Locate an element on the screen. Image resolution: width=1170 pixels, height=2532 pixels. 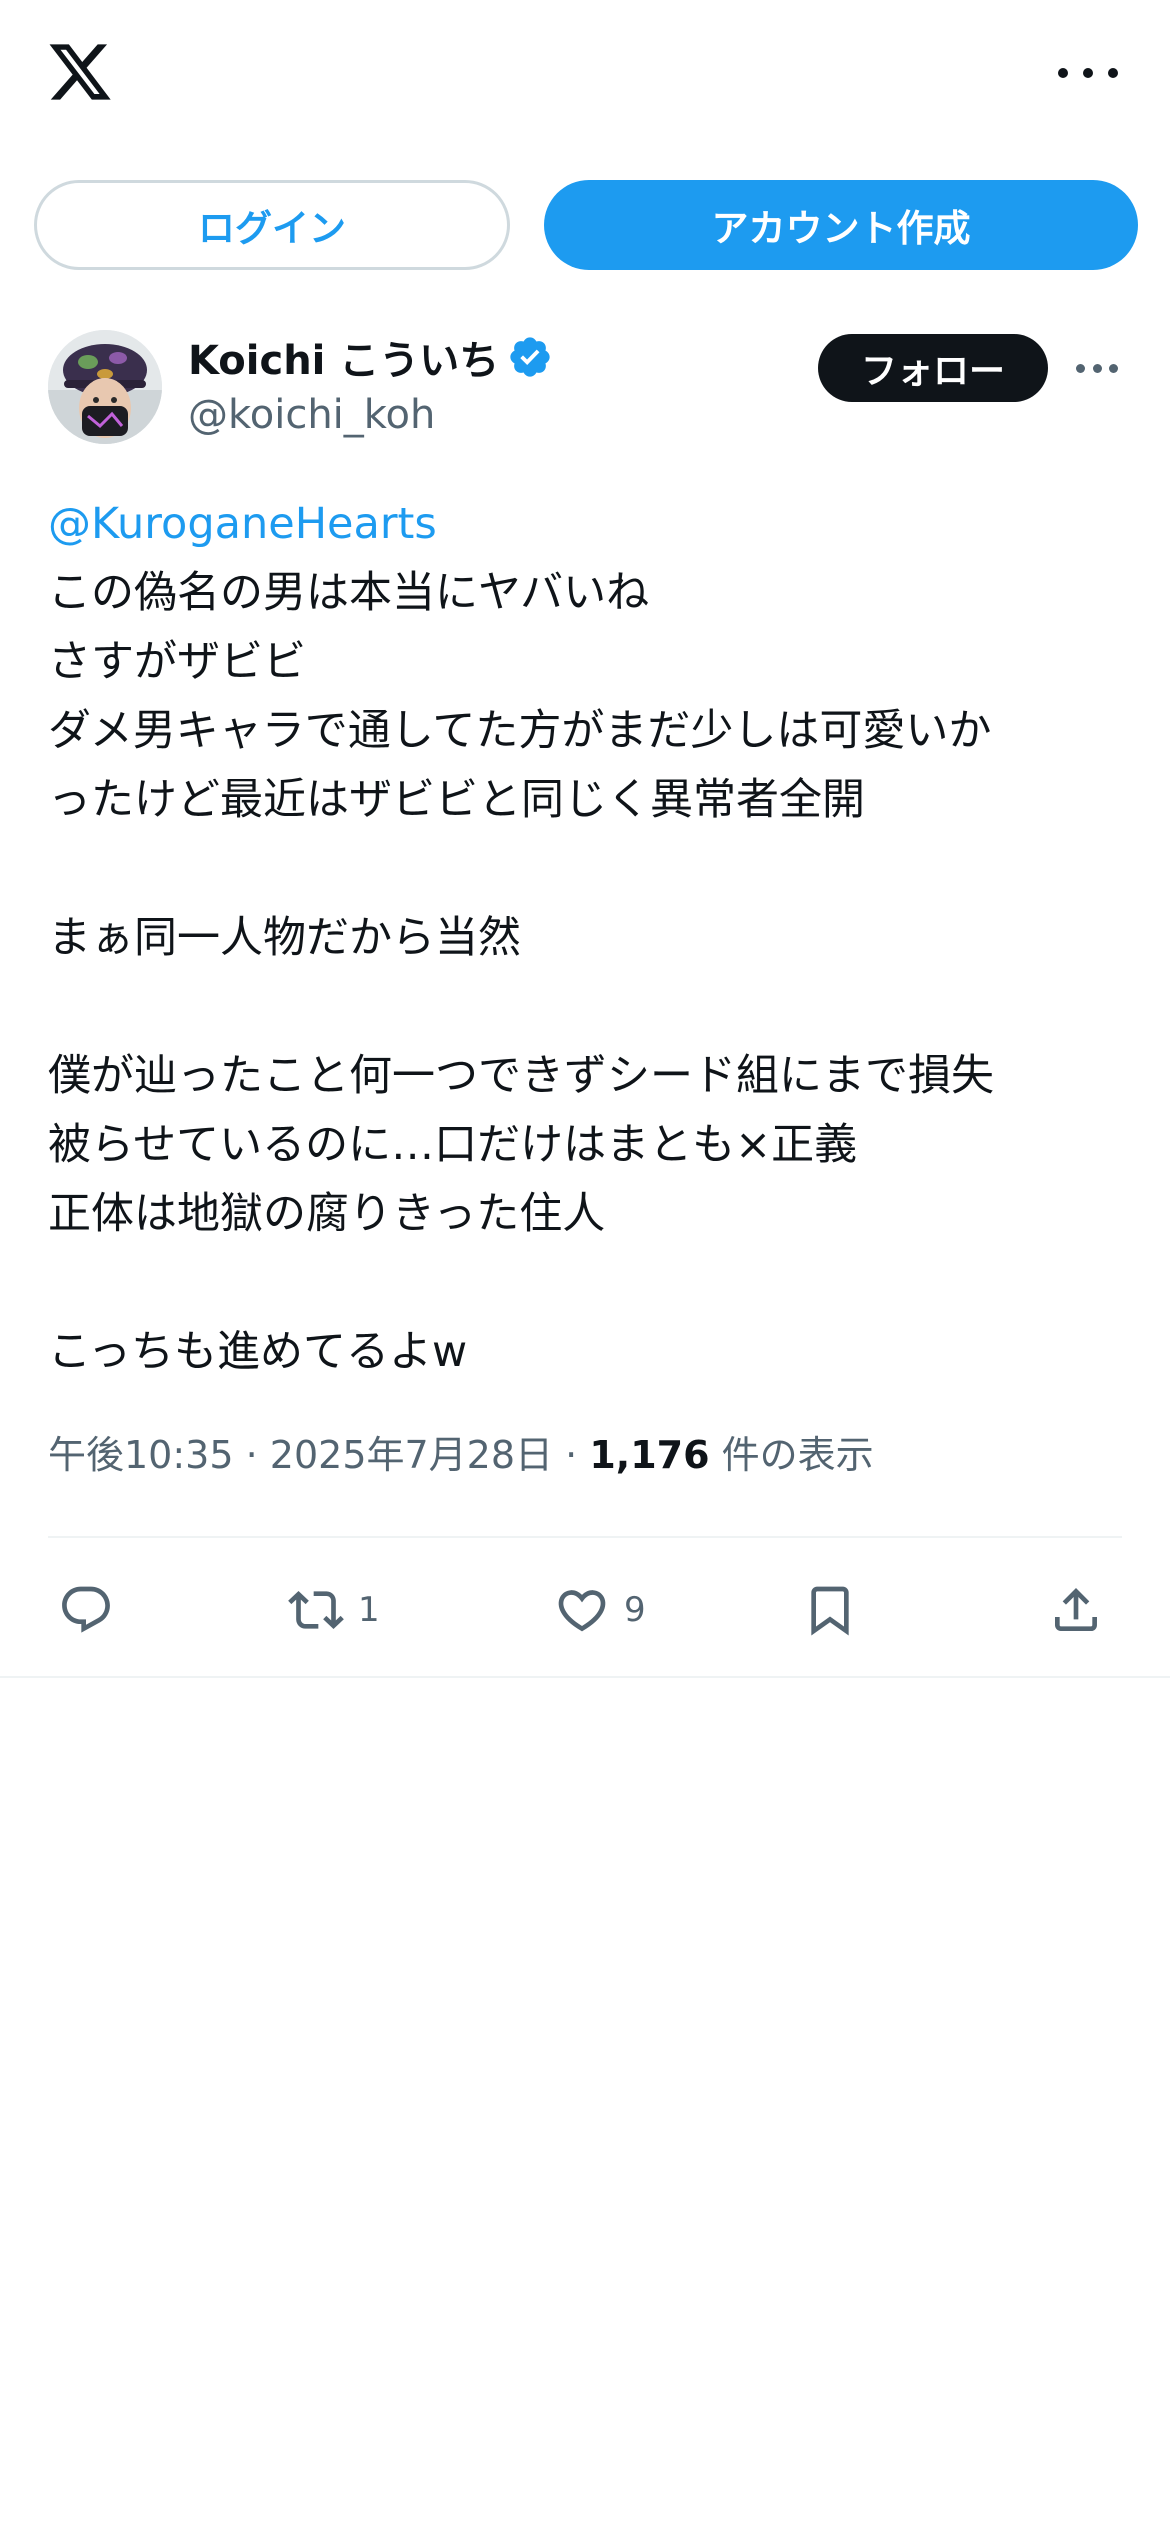
auth-buttons: ログイン アカウント作成 is located at coordinates (586, 225).